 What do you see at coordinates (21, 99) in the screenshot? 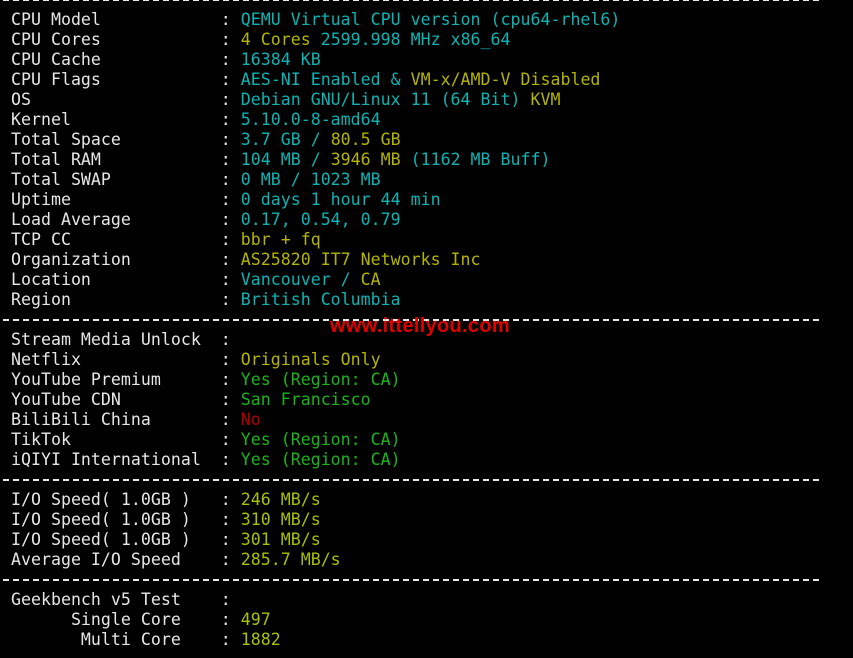
I see `row-label: OS` at bounding box center [21, 99].